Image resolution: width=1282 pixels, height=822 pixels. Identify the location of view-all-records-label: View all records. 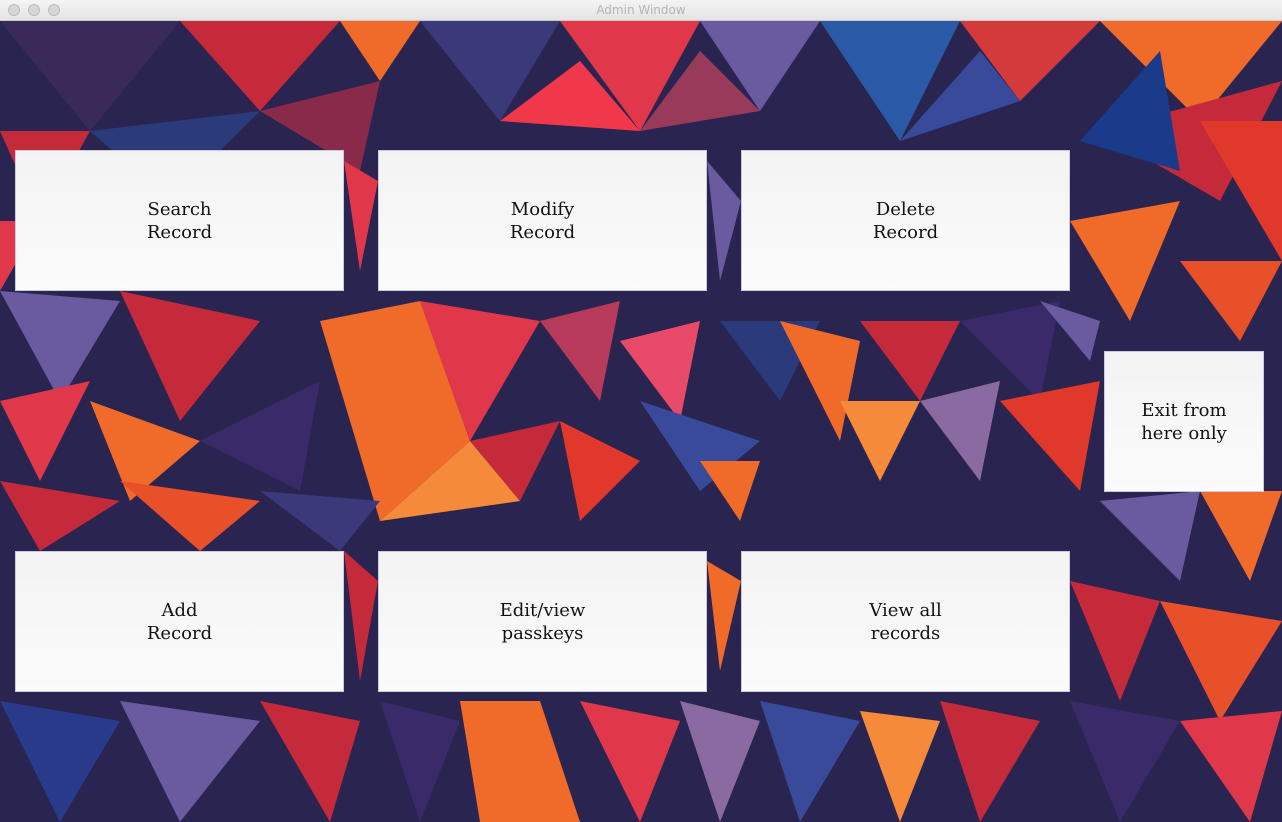
(905, 621).